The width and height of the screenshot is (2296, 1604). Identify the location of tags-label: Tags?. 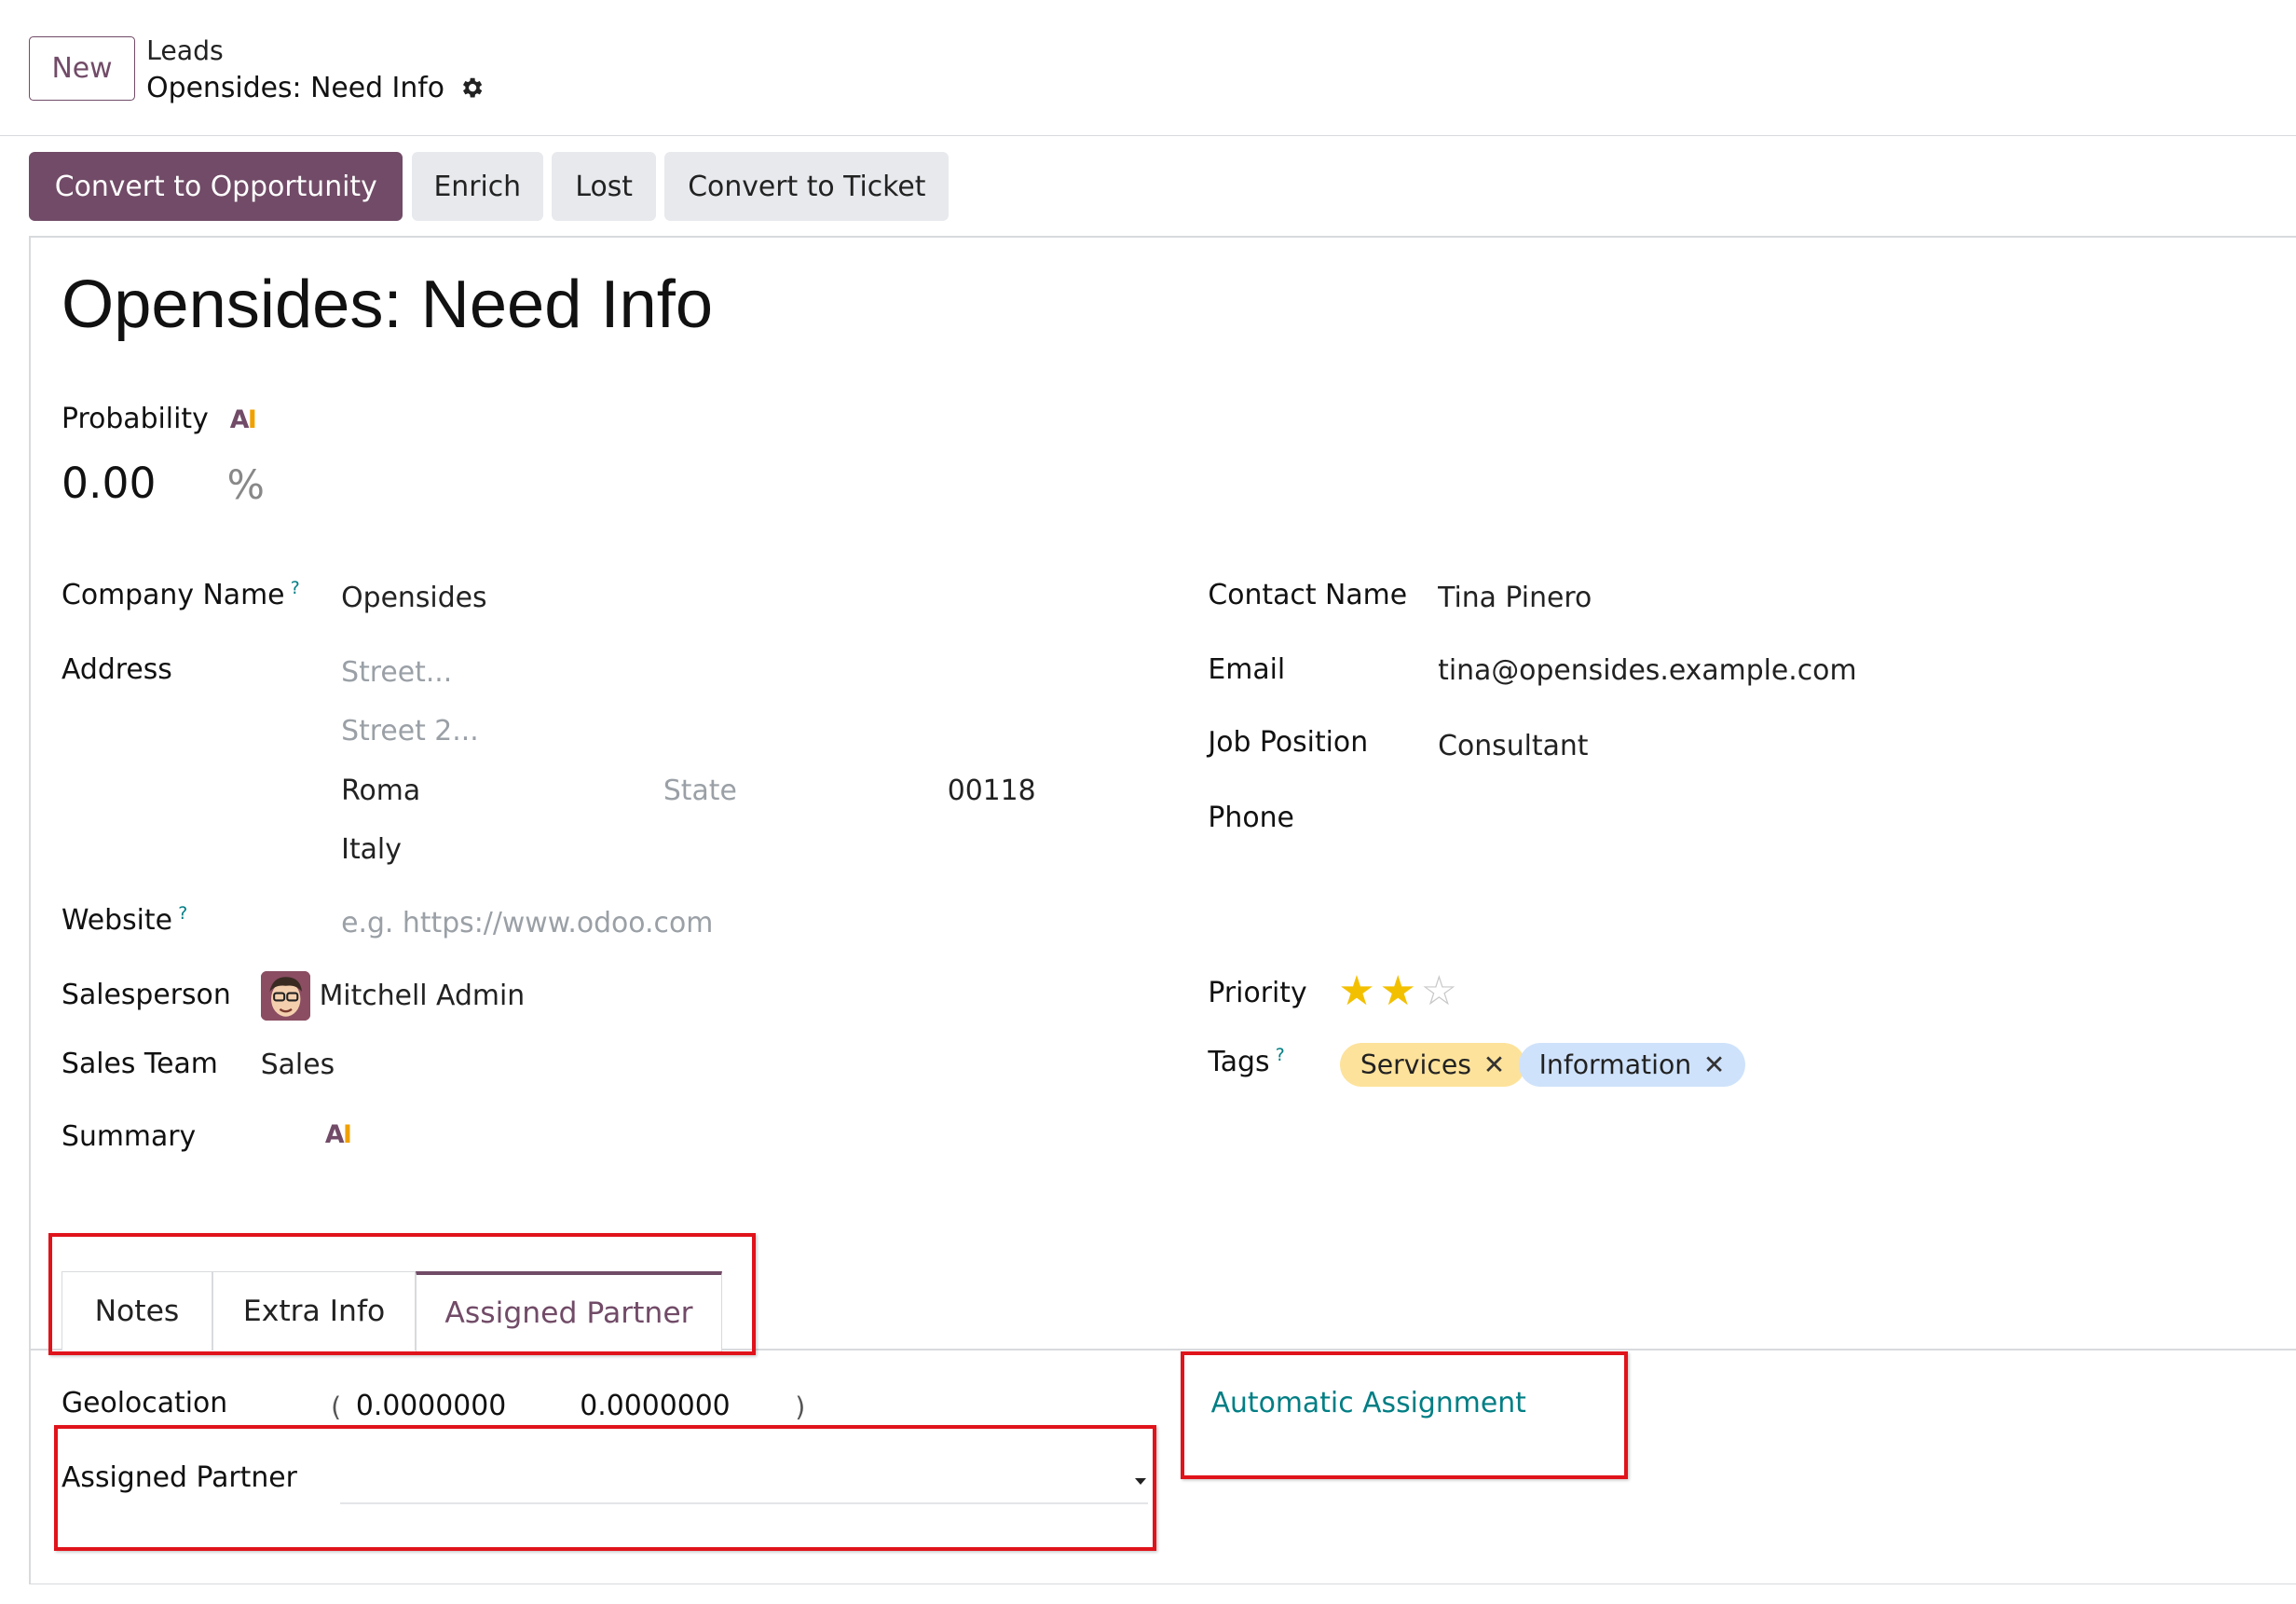
(1246, 1062).